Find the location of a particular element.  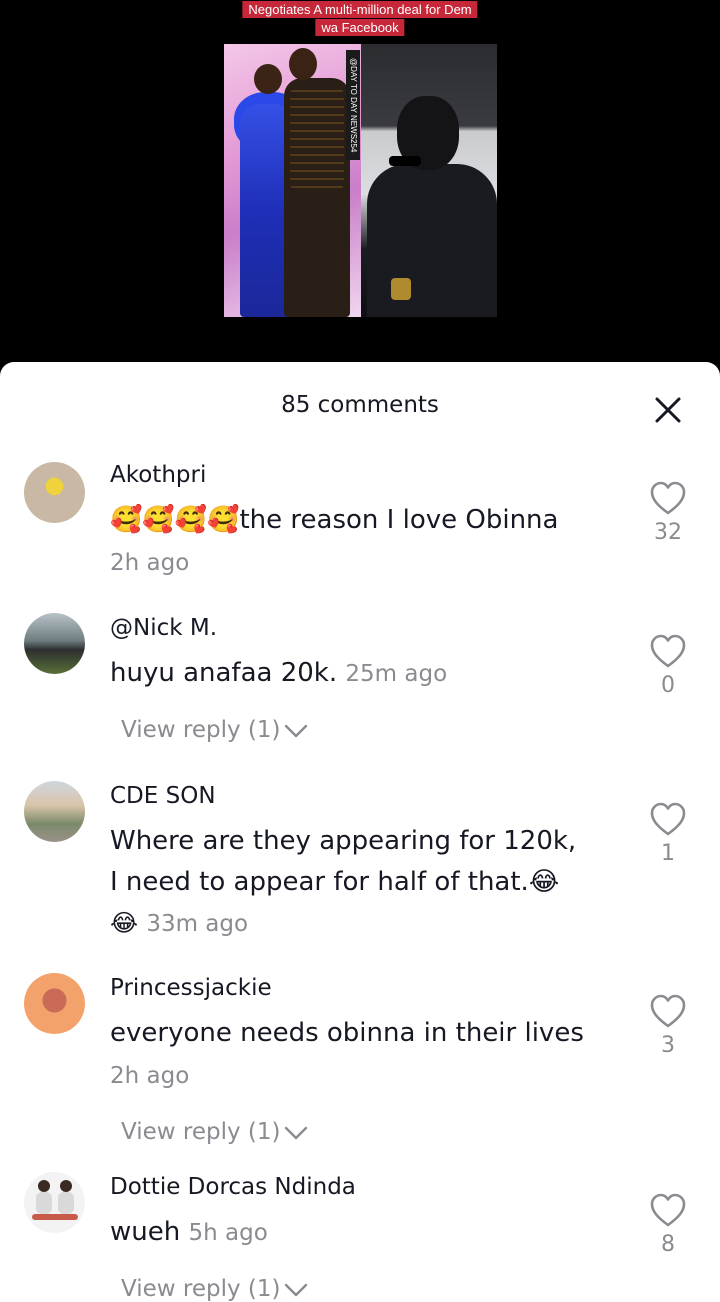

figure-glasses is located at coordinates (405, 161).